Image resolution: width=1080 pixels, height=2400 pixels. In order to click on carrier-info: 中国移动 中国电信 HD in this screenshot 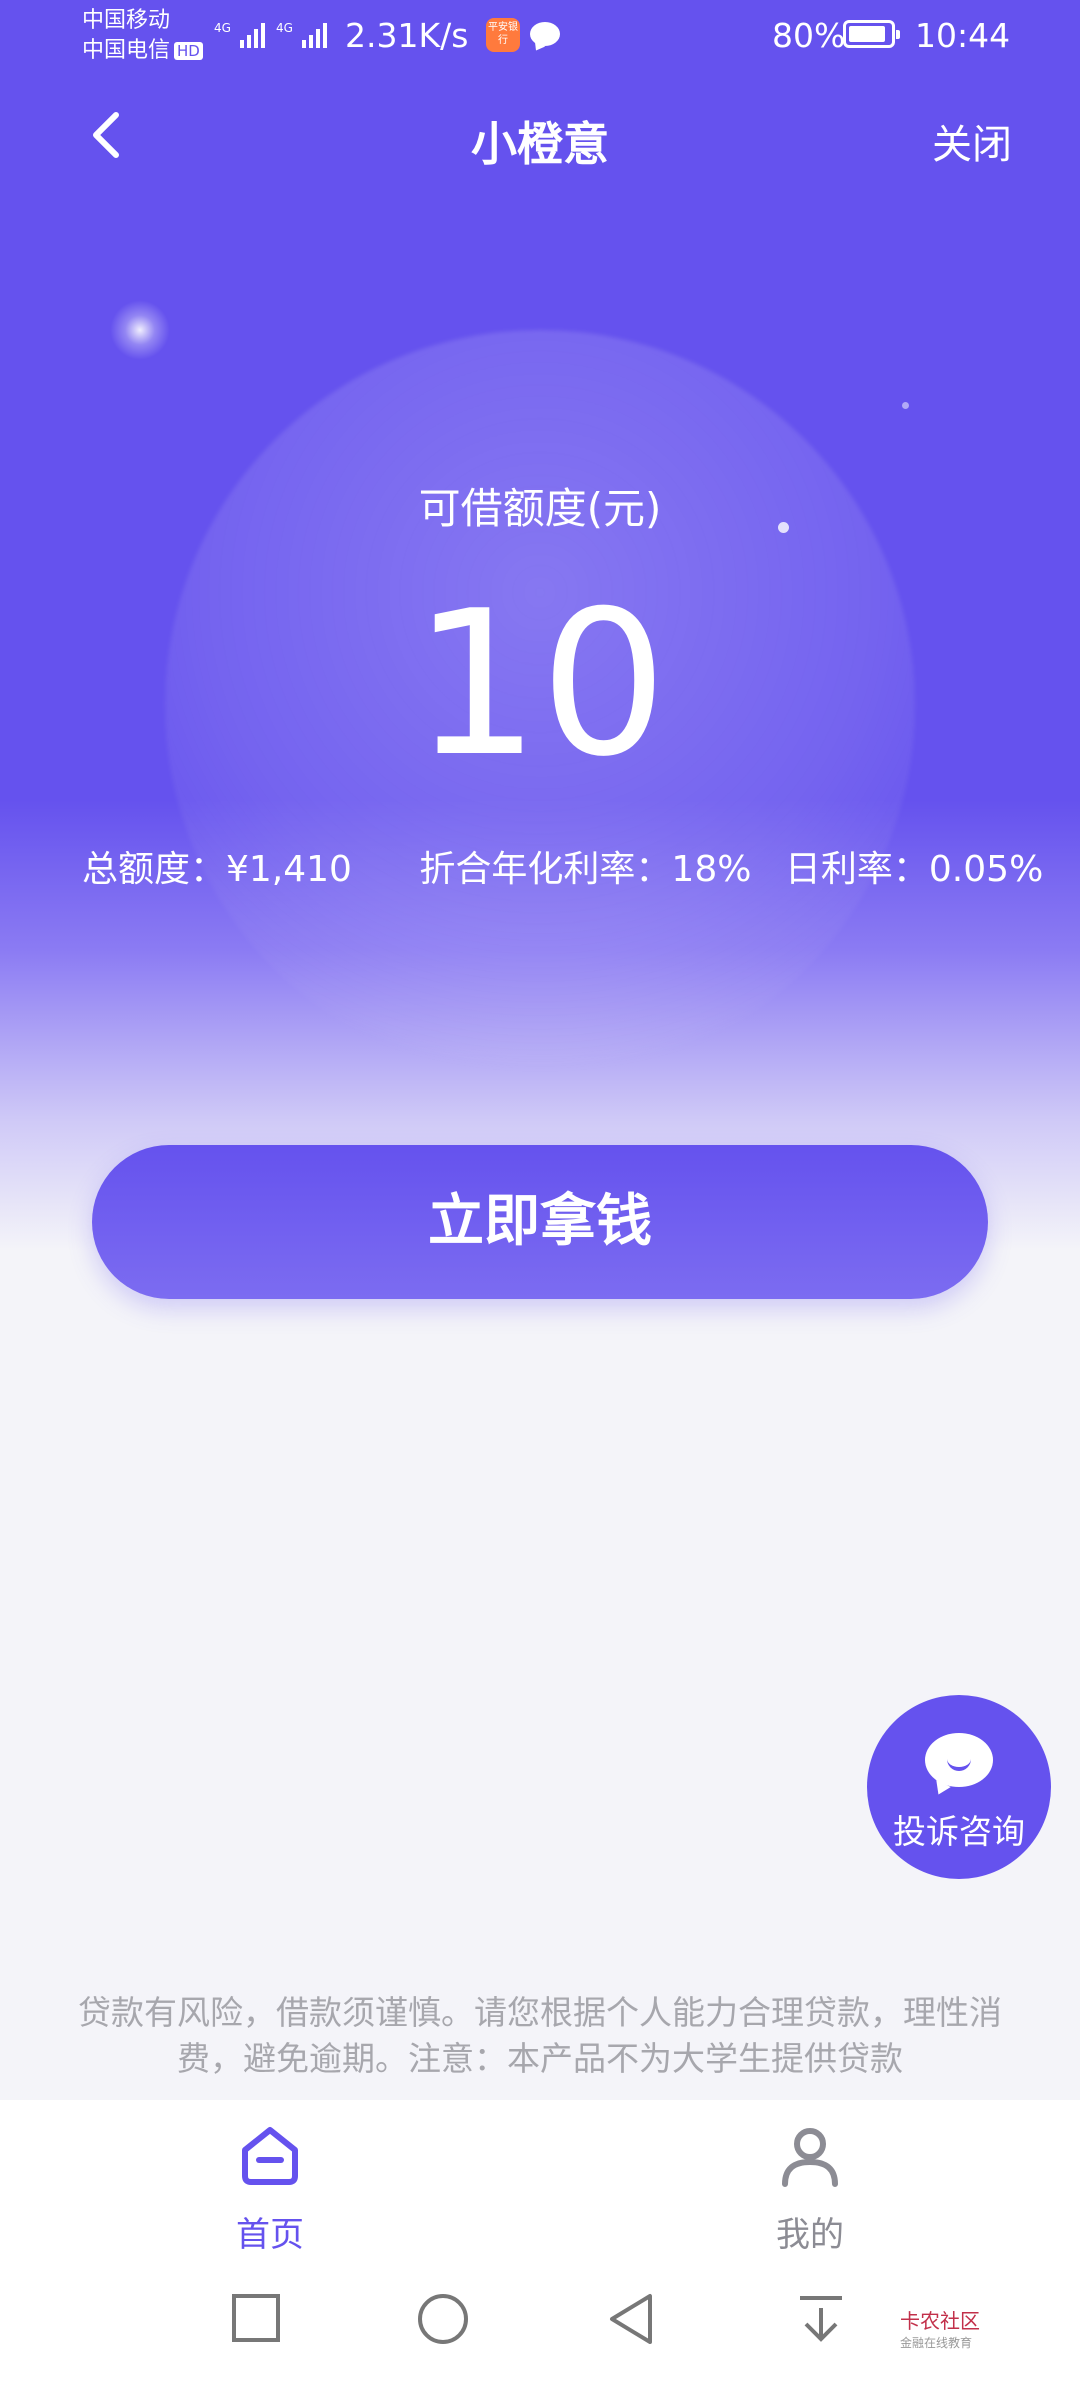, I will do `click(142, 36)`.